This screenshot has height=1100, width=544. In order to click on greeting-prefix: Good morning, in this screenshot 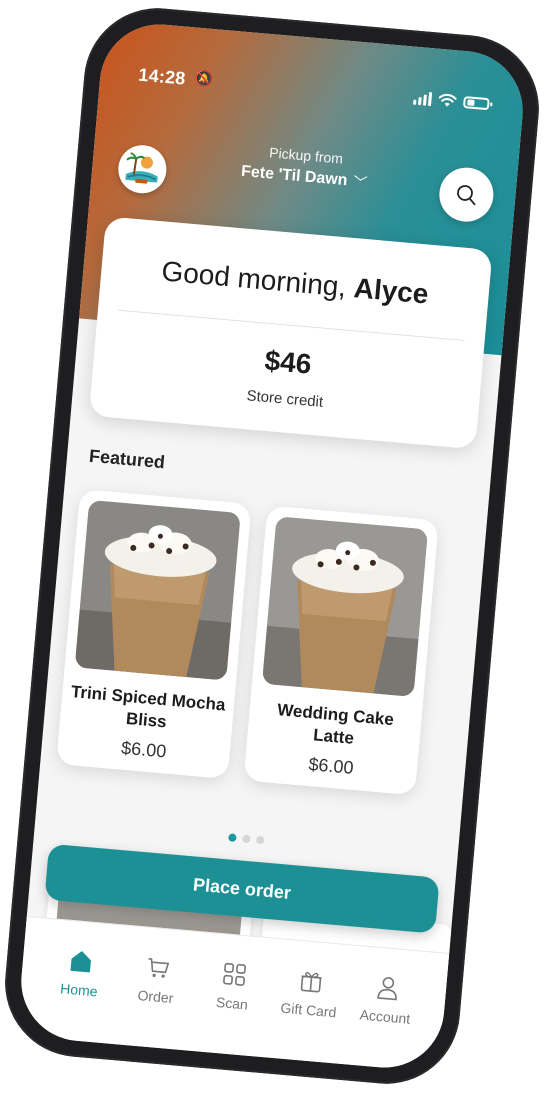, I will do `click(254, 279)`.